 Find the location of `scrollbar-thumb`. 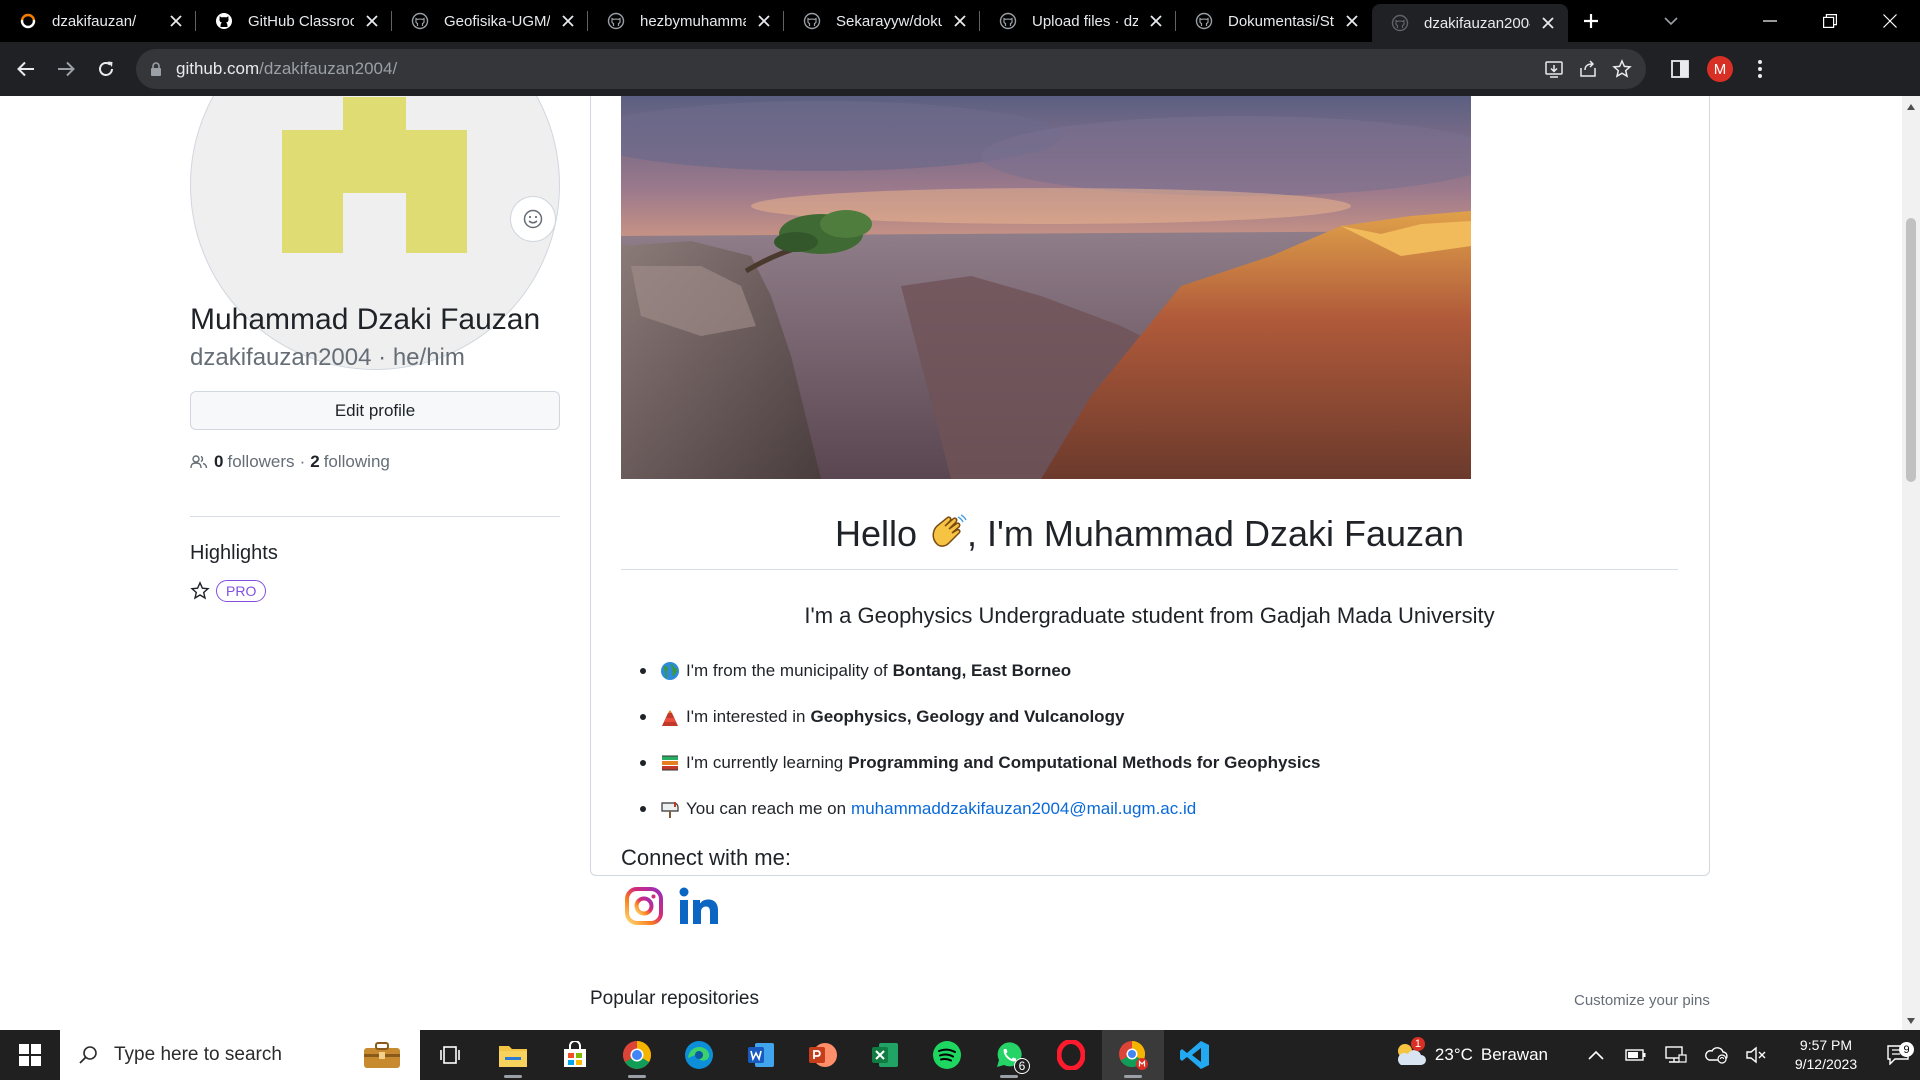

scrollbar-thumb is located at coordinates (1911, 350).